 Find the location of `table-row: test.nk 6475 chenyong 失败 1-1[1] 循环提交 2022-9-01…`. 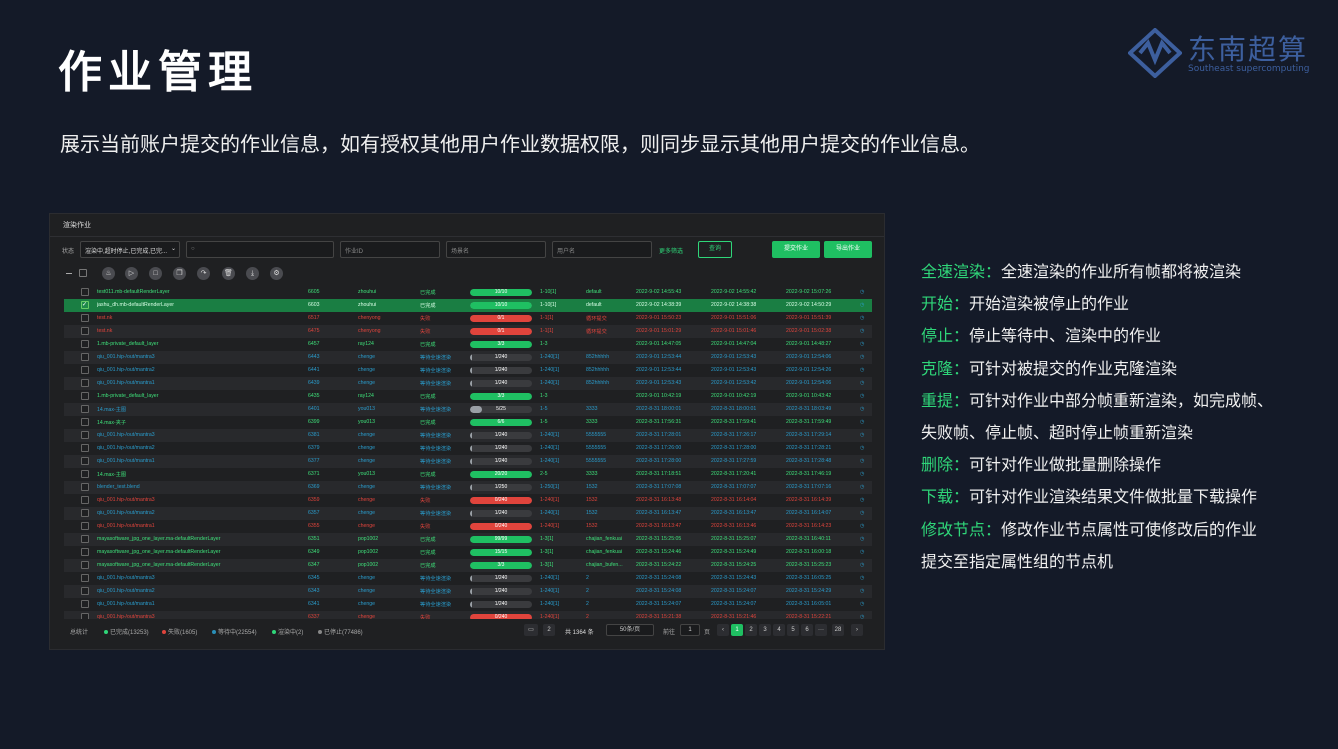

table-row: test.nk 6475 chenyong 失败 1-1[1] 循环提交 2022-9-01… is located at coordinates (468, 331).